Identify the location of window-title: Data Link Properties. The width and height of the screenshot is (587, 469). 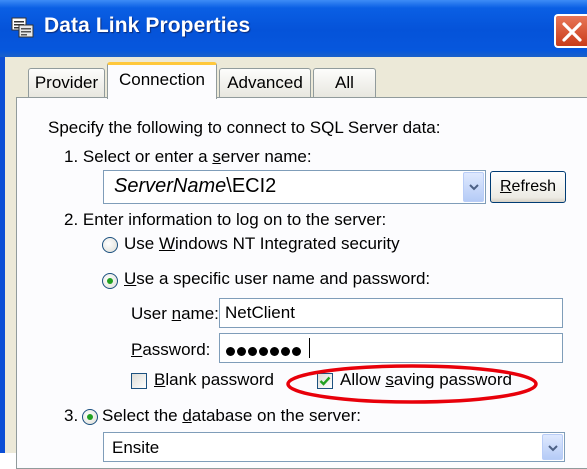
(147, 25).